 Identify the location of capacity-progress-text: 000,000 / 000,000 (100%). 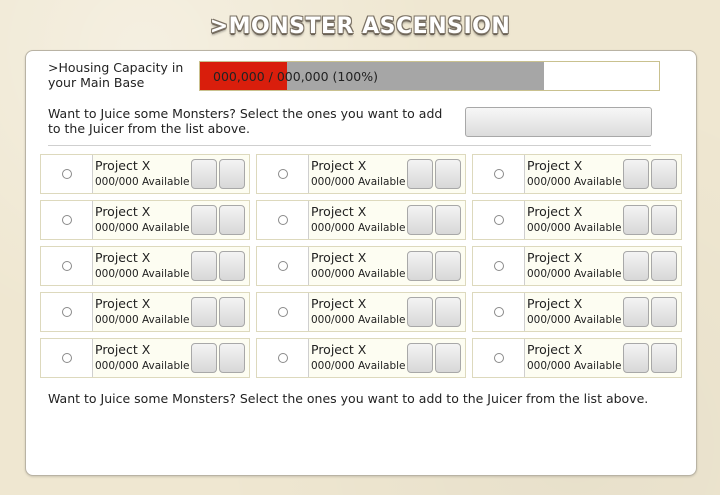
(296, 76).